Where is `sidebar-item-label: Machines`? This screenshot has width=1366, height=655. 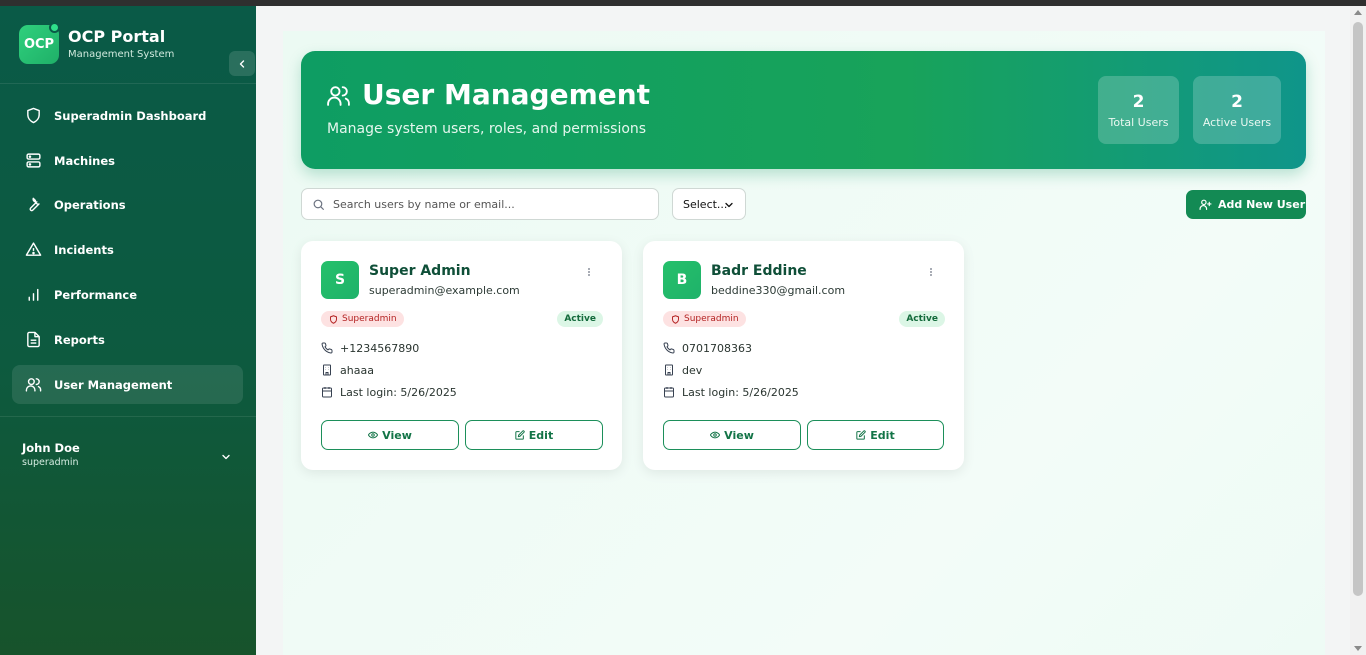
sidebar-item-label: Machines is located at coordinates (84, 160).